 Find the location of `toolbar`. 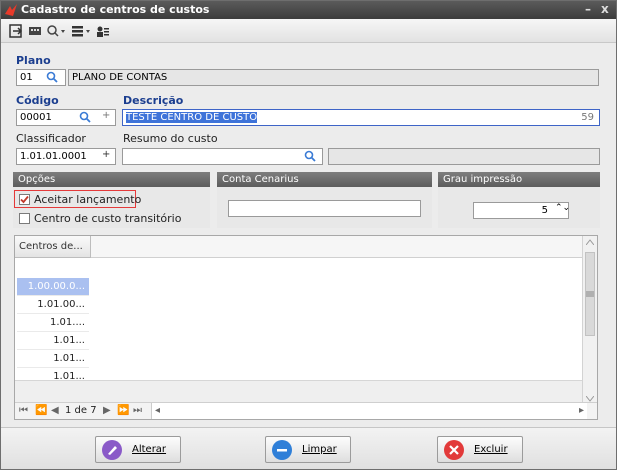

toolbar is located at coordinates (308, 31).